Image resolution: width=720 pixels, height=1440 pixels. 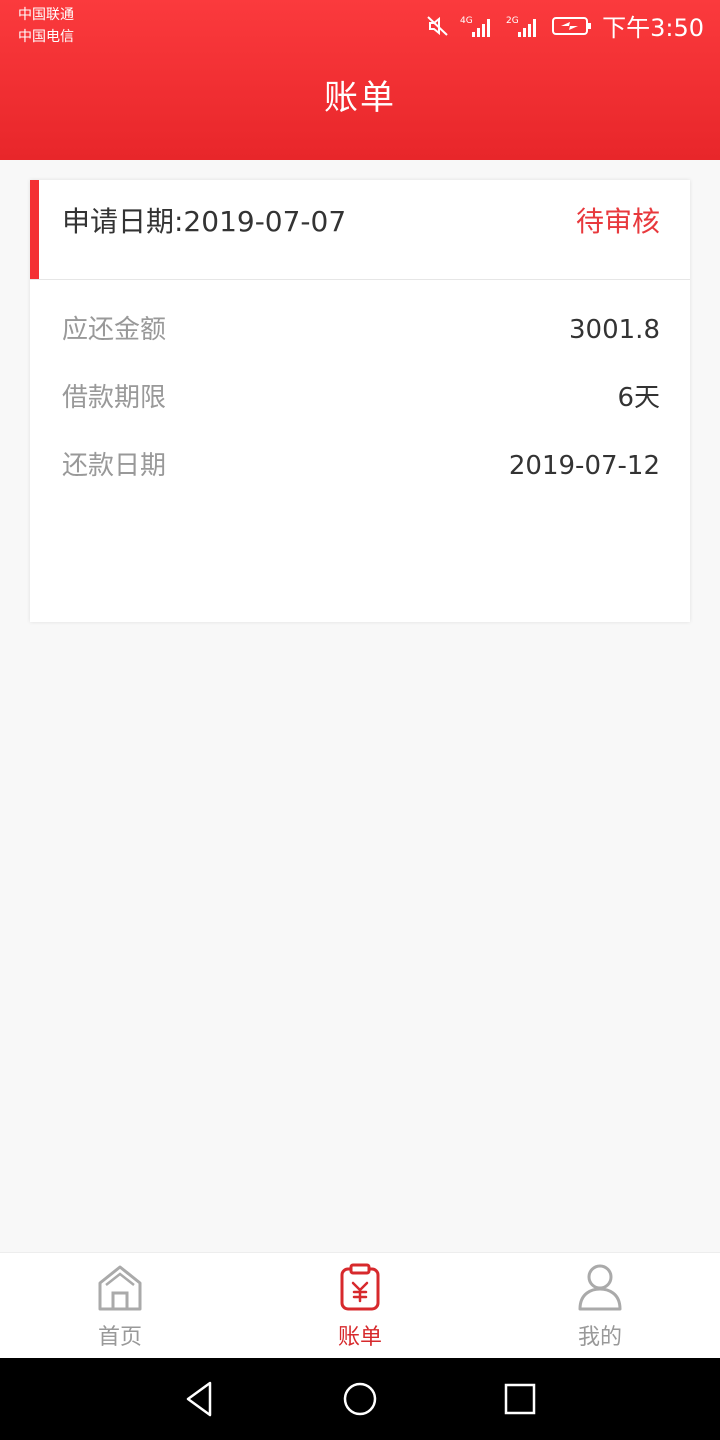 What do you see at coordinates (614, 330) in the screenshot?
I see `detail-value: 3001.8` at bounding box center [614, 330].